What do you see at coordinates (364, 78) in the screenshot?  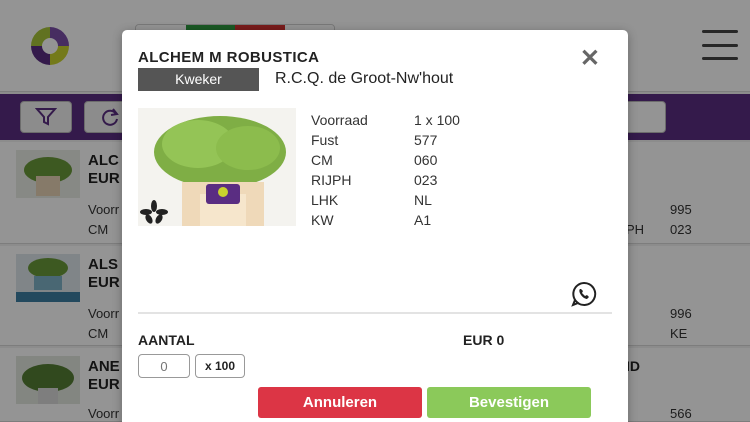 I see `kweker-value: R.C.Q. de Groot-Nw'hout` at bounding box center [364, 78].